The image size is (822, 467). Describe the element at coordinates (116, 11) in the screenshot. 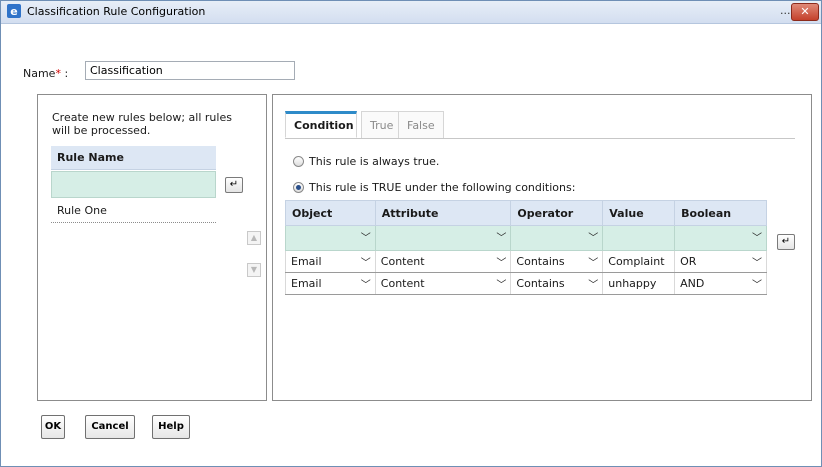

I see `window-title: Classification Rule Configuration` at that location.